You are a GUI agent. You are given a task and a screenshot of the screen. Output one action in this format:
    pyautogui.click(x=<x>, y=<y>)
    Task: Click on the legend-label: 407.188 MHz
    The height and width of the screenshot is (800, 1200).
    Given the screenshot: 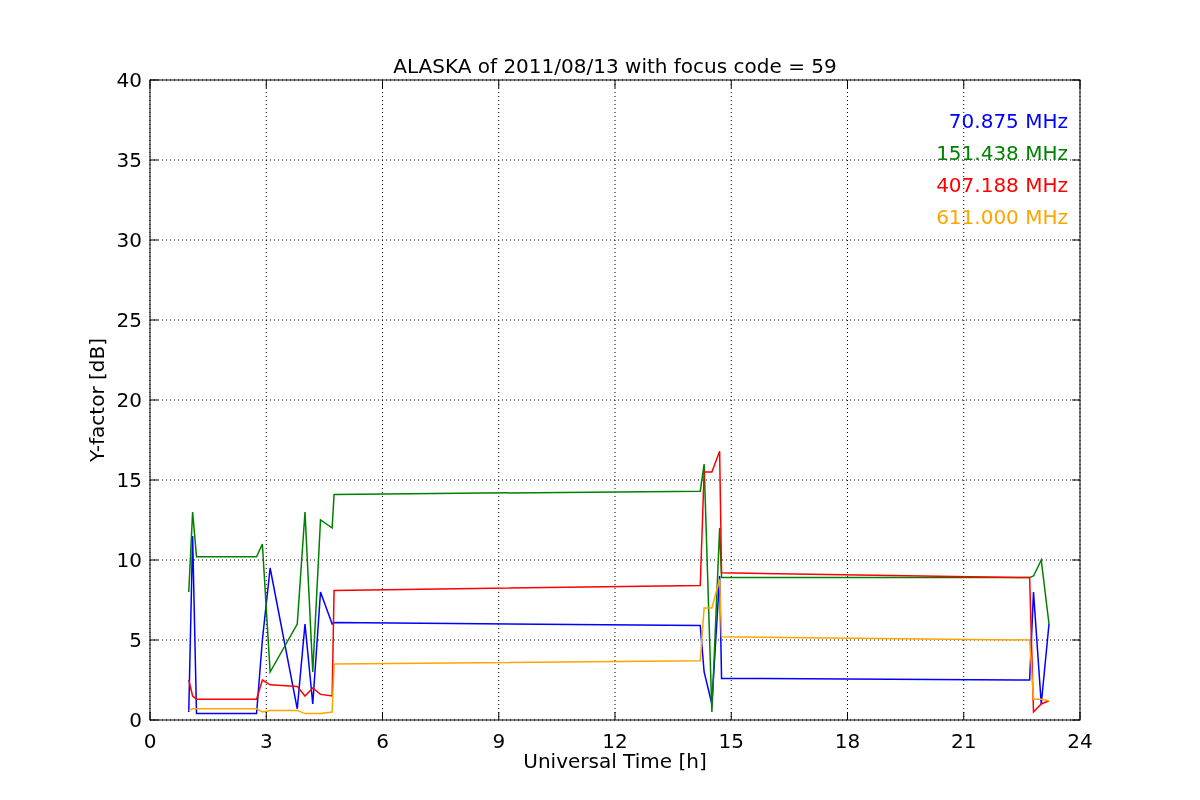 What is the action you would take?
    pyautogui.click(x=1002, y=185)
    